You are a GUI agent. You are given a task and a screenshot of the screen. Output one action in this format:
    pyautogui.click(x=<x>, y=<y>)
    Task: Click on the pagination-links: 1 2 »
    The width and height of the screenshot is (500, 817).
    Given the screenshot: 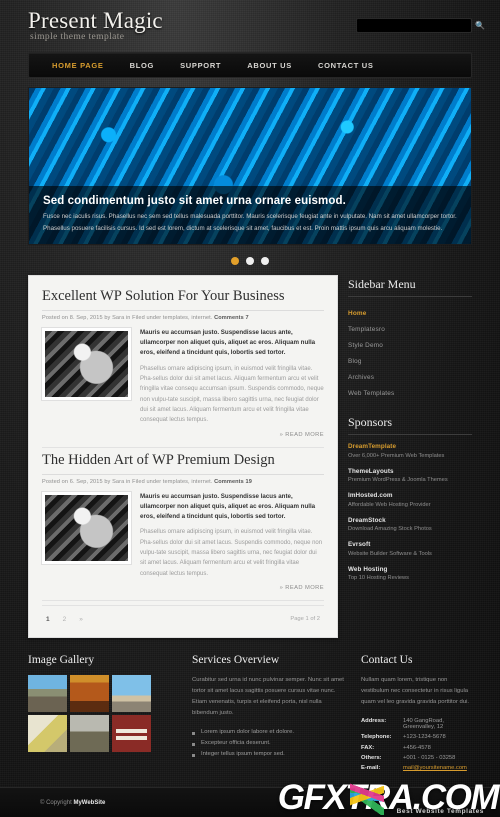 What is the action you would take?
    pyautogui.click(x=62, y=619)
    